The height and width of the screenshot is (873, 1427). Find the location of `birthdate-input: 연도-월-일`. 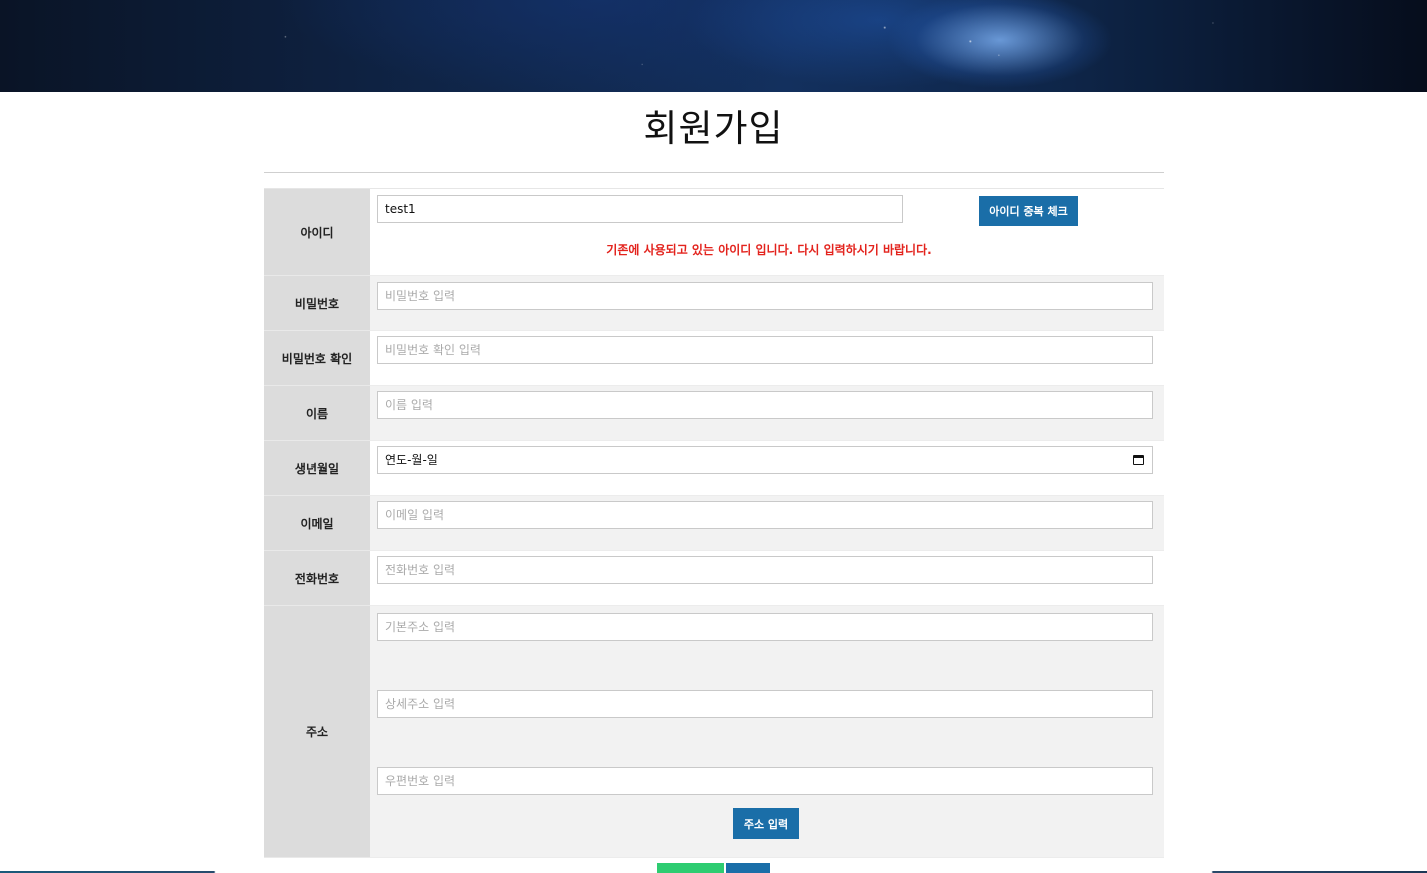

birthdate-input: 연도-월-일 is located at coordinates (765, 460).